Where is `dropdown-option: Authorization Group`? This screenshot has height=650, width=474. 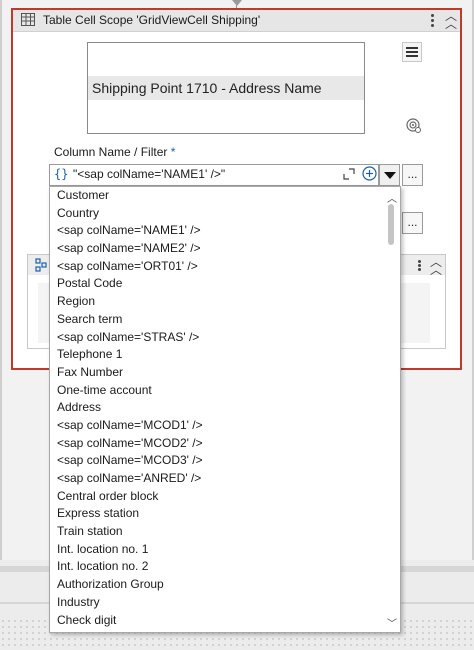 dropdown-option: Authorization Group is located at coordinates (216, 585).